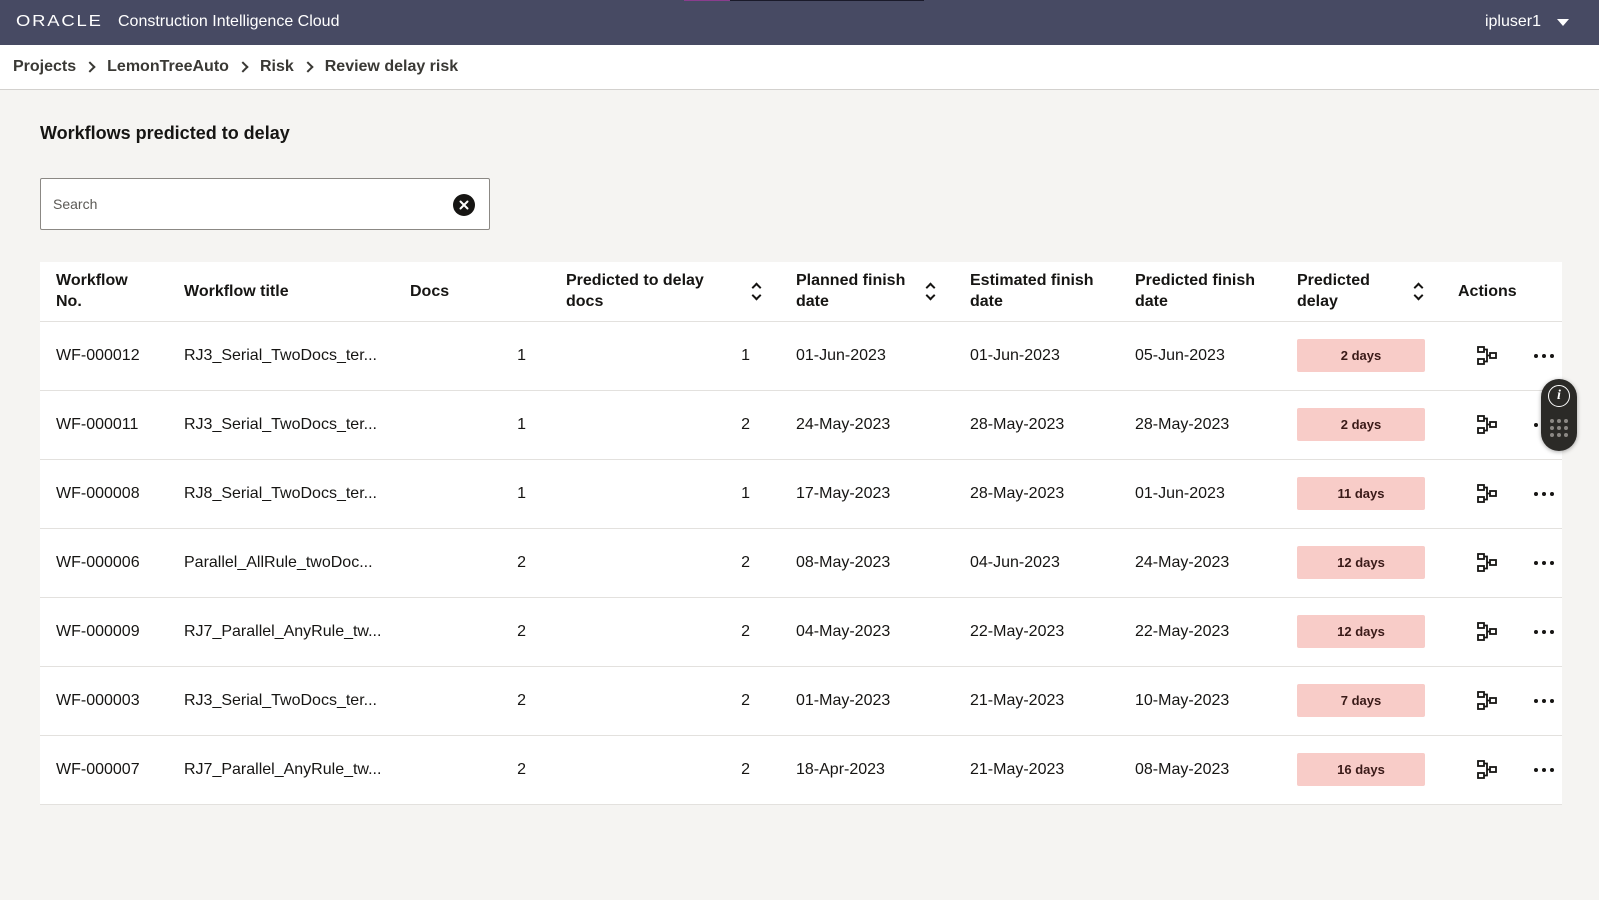  What do you see at coordinates (665, 292) in the screenshot?
I see `col-header-predicted-to-delay-docs: Predicted to delay docs` at bounding box center [665, 292].